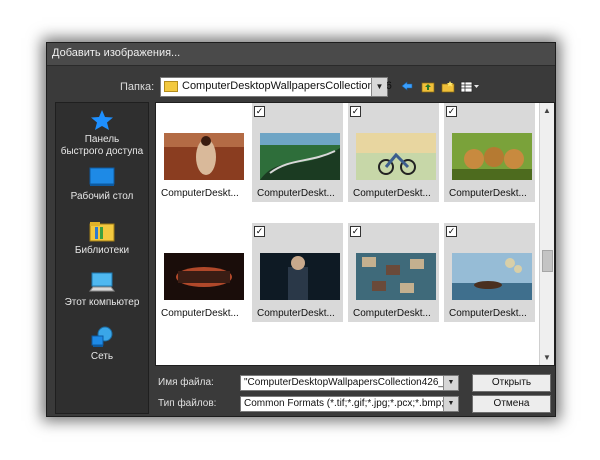 This screenshot has height=460, width=600. What do you see at coordinates (102, 151) in the screenshot?
I see `place-label: быстрого доступа` at bounding box center [102, 151].